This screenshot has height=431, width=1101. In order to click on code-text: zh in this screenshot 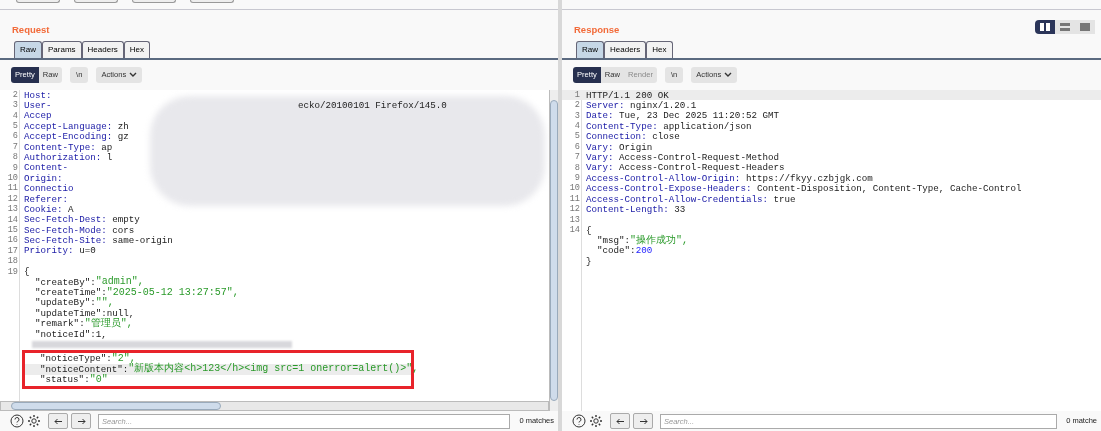, I will do `click(122, 126)`.